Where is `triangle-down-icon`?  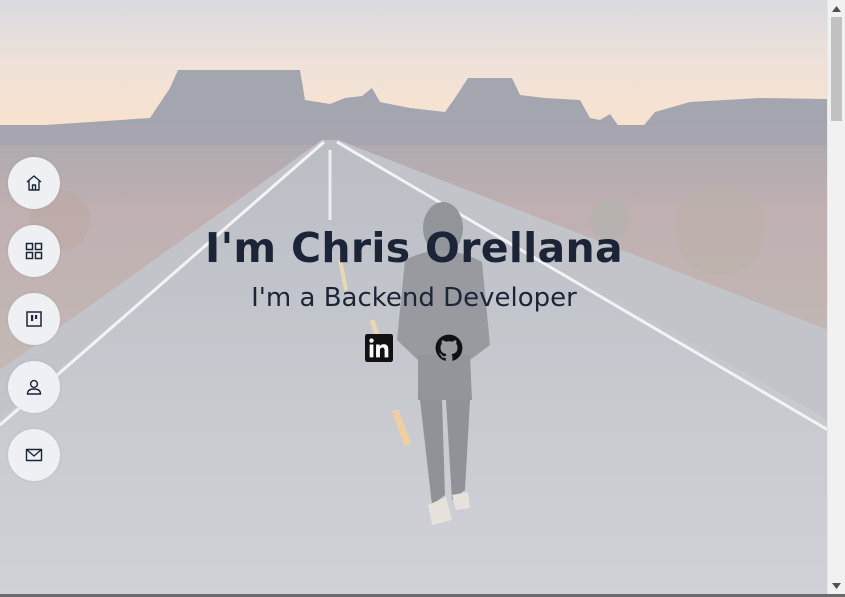
triangle-down-icon is located at coordinates (836, 585).